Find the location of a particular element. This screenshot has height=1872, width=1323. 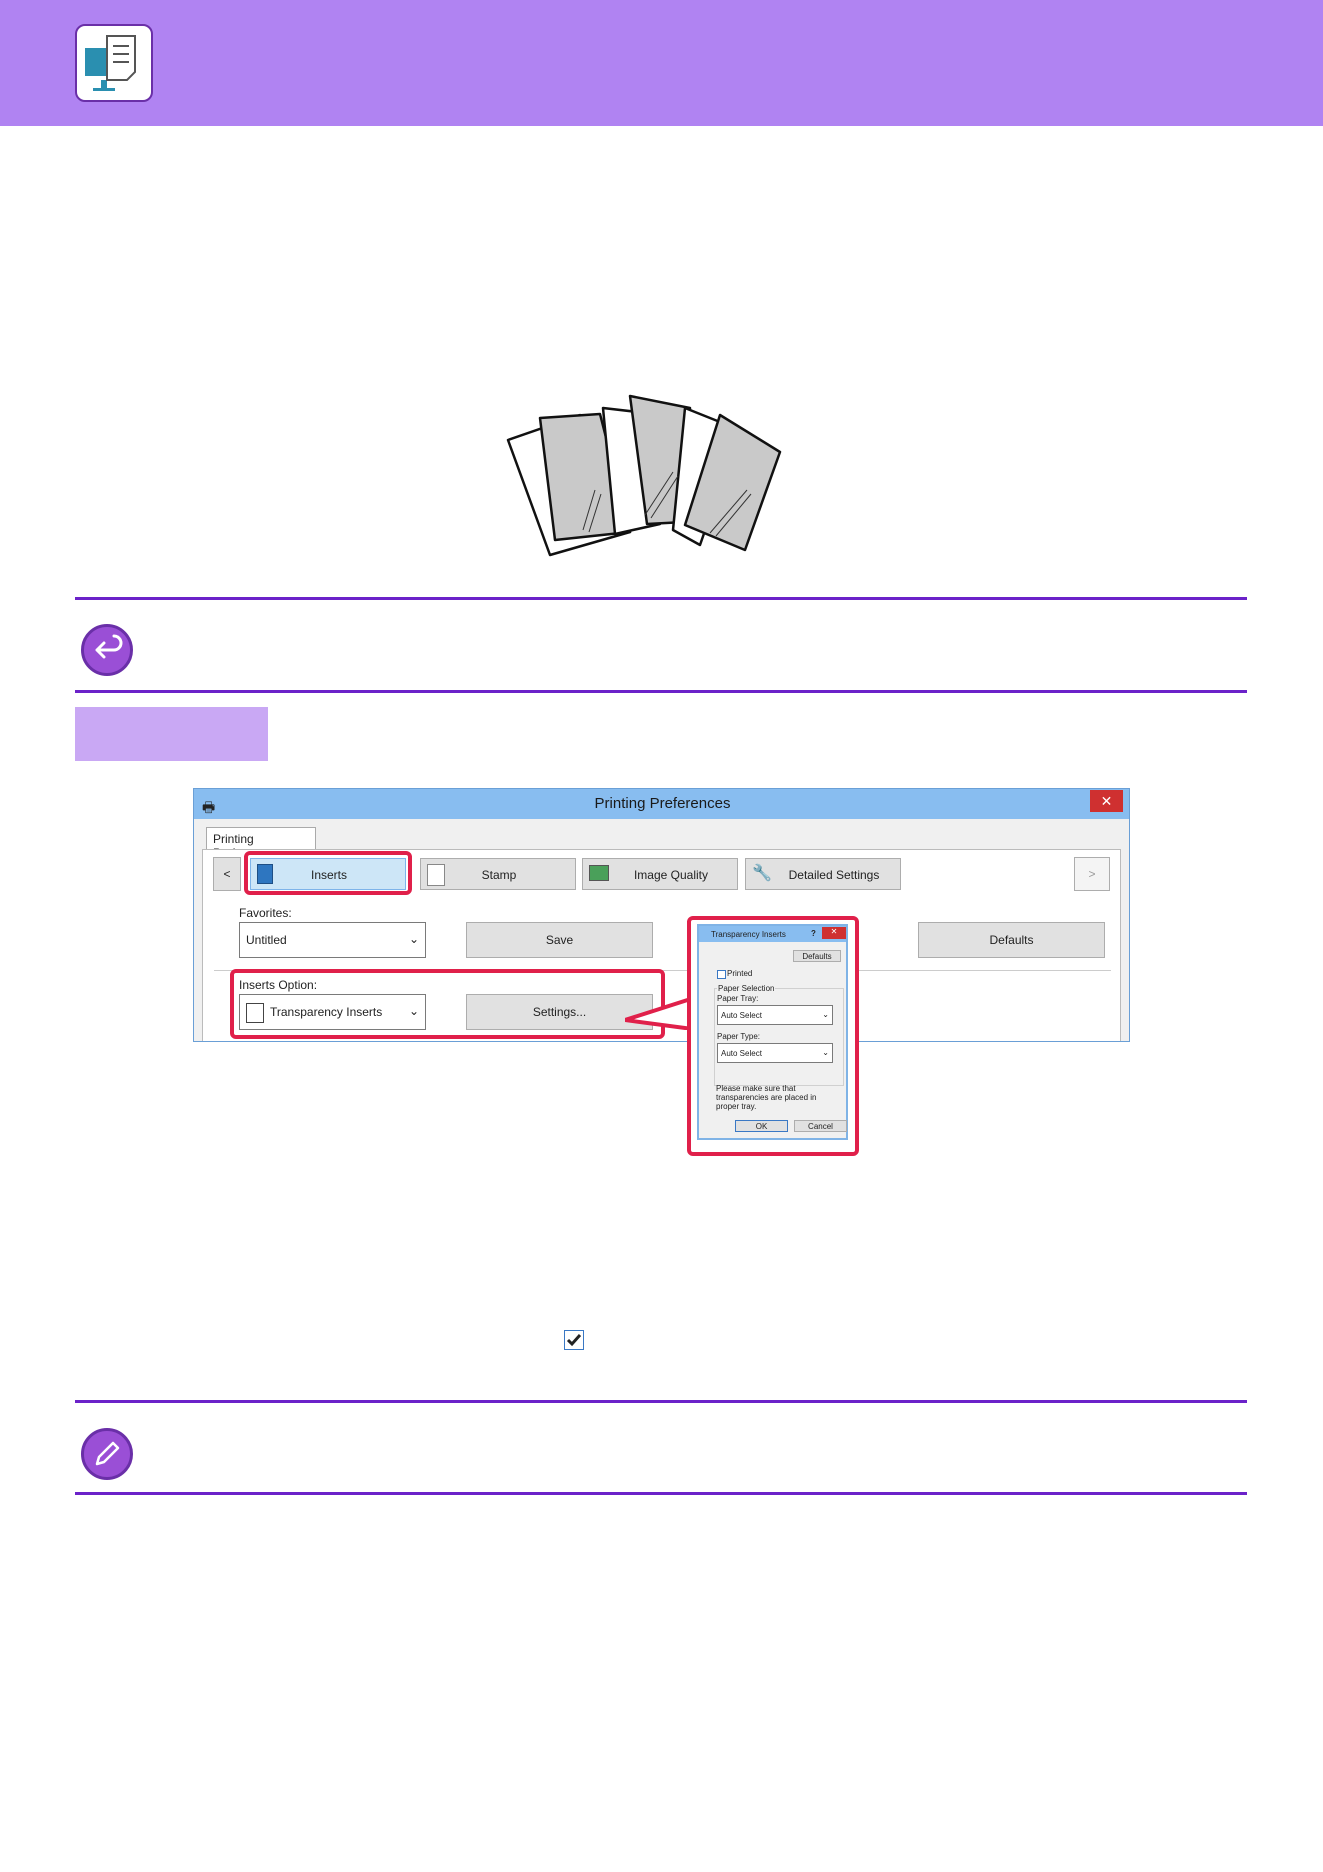

transparency-sheets-illustration is located at coordinates (665, 477).